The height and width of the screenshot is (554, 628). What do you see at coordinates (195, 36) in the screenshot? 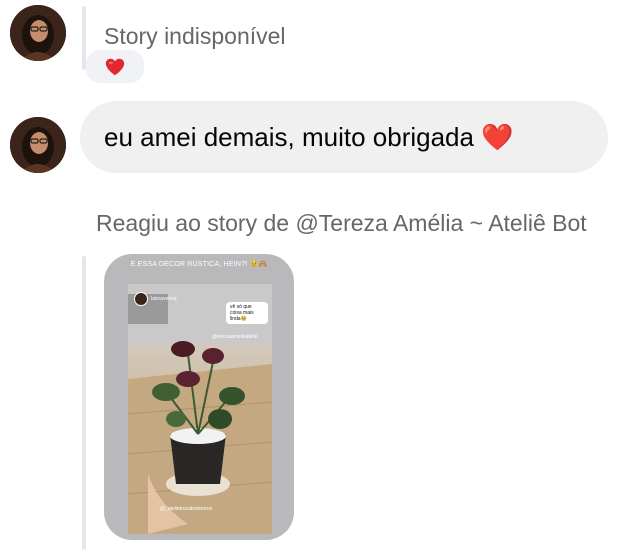
I see `story-unavailable-text: Story indisponível` at bounding box center [195, 36].